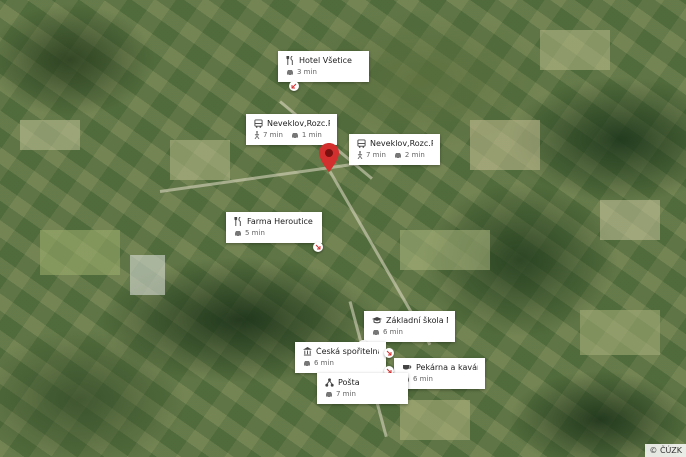 The height and width of the screenshot is (457, 686). I want to click on school-icon, so click(377, 320).